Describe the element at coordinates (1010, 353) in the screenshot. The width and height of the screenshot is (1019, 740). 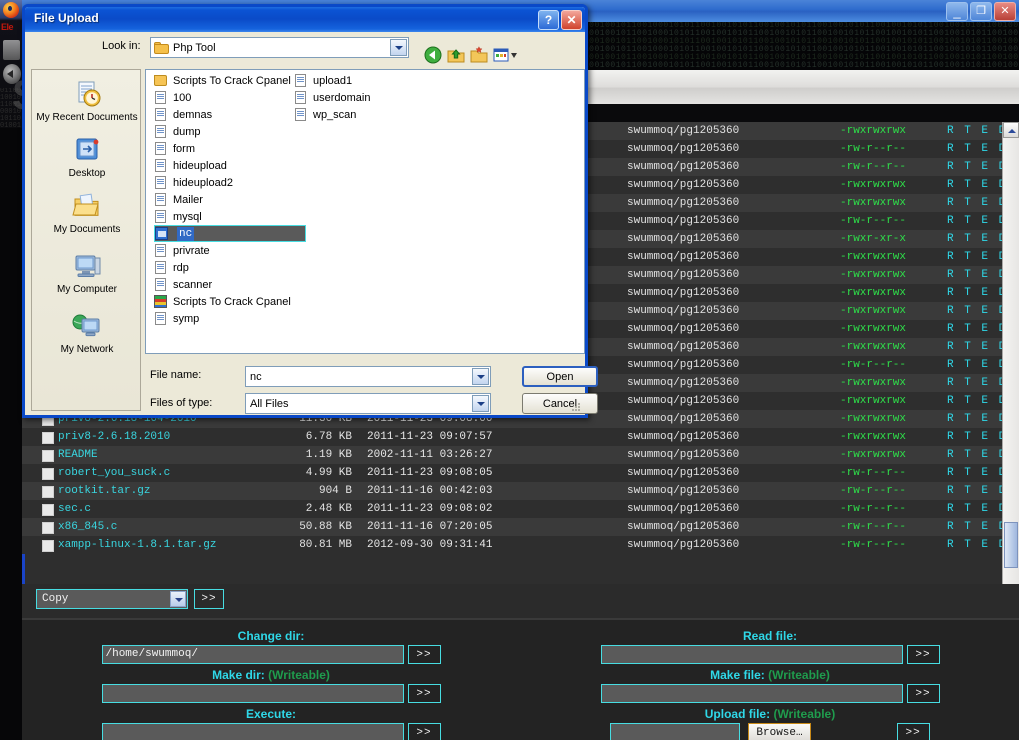
I see `file-table-scrollbar` at that location.